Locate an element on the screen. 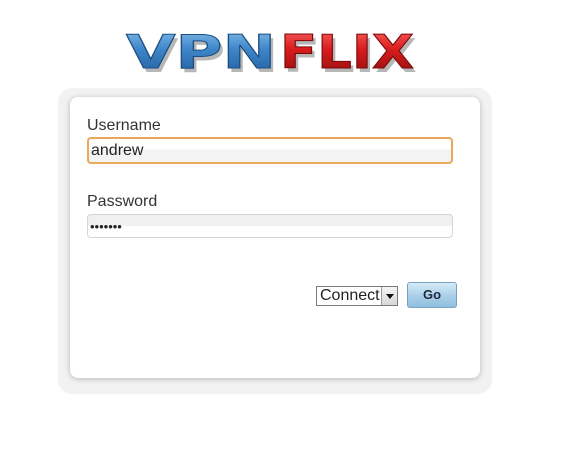 This screenshot has width=565, height=456. vpnflix-logo: VPN VPN FLIX Flix is located at coordinates (272, 51).